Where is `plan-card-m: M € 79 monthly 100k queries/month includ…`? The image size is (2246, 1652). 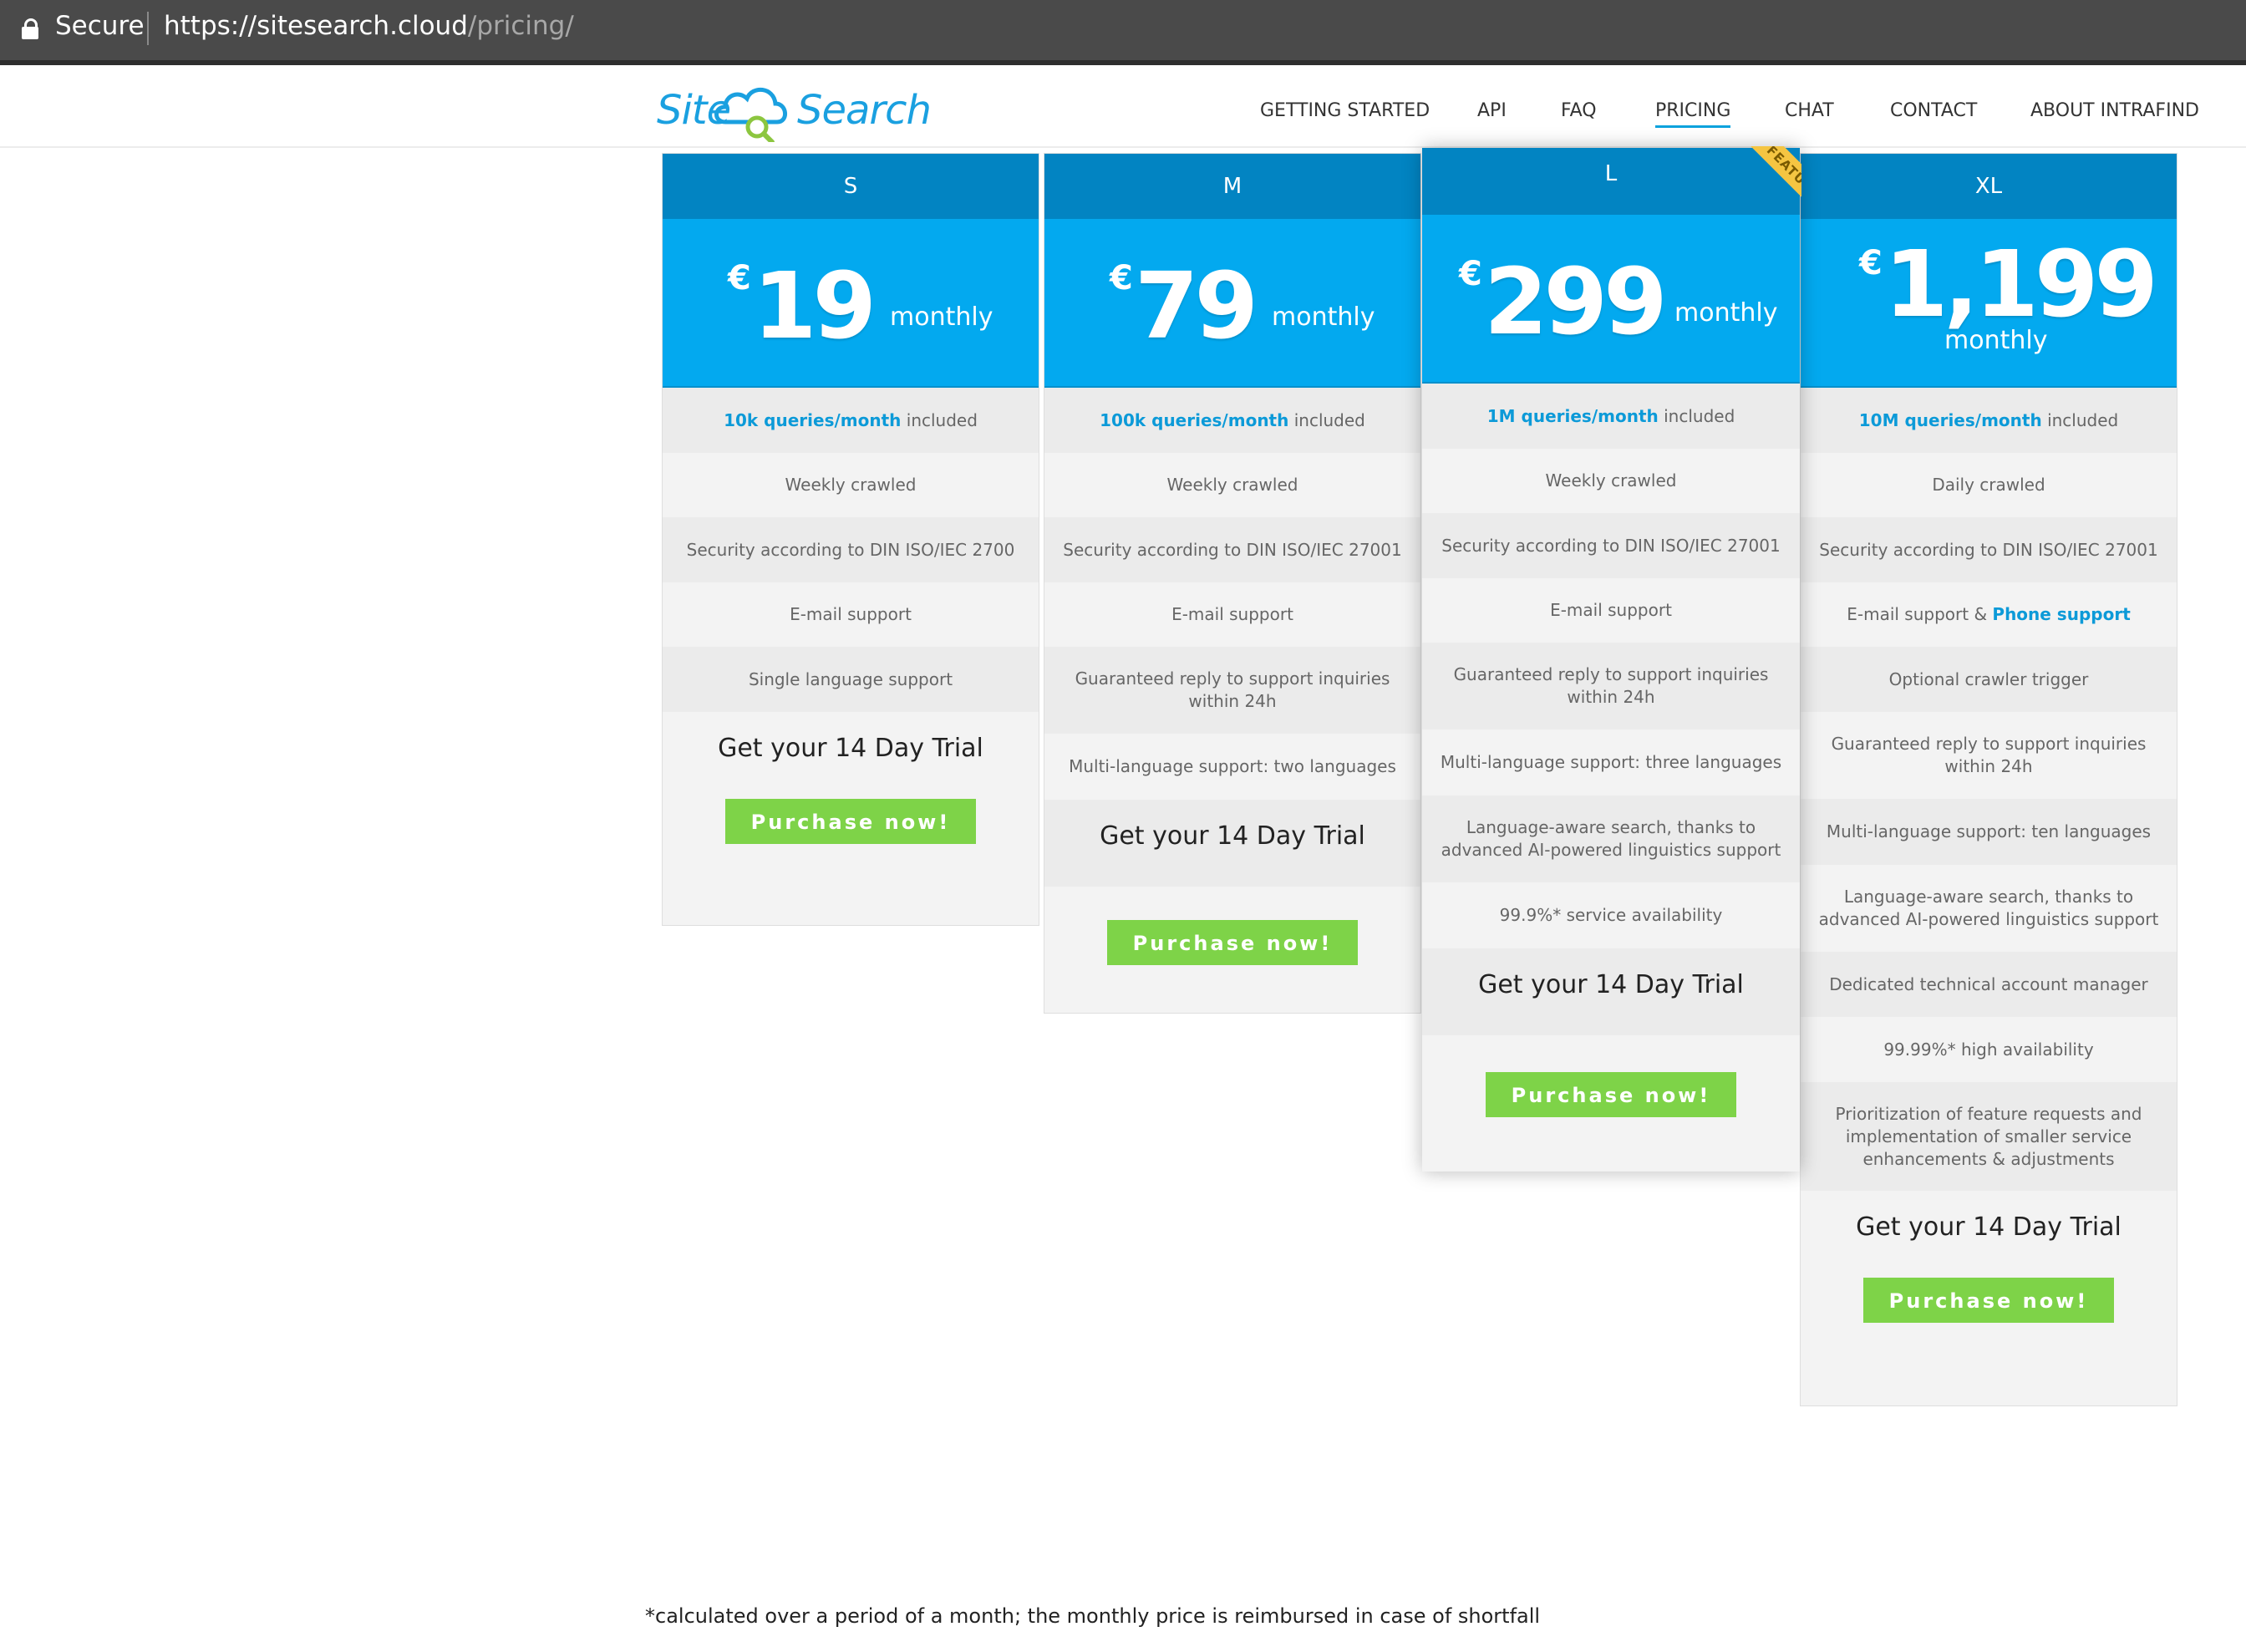
plan-card-m: M € 79 monthly 100k queries/month includ… is located at coordinates (1232, 584).